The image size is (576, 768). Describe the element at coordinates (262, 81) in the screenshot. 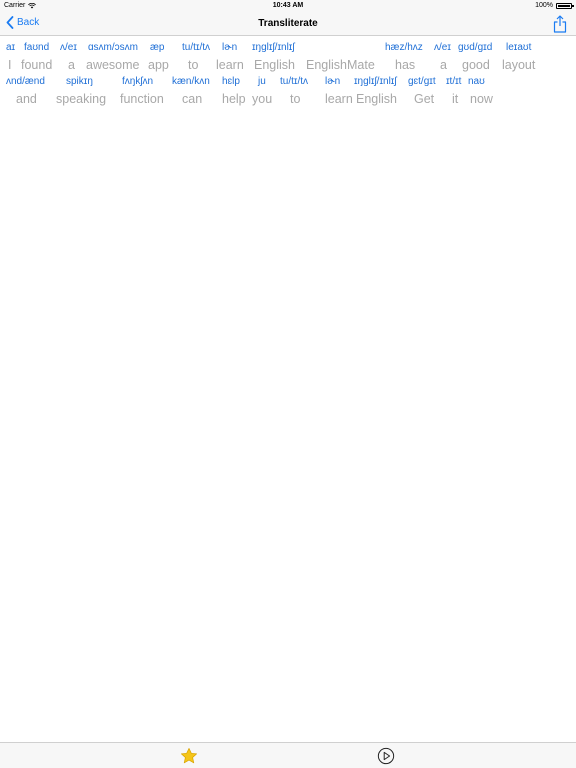

I see `ipa-text: ju` at that location.